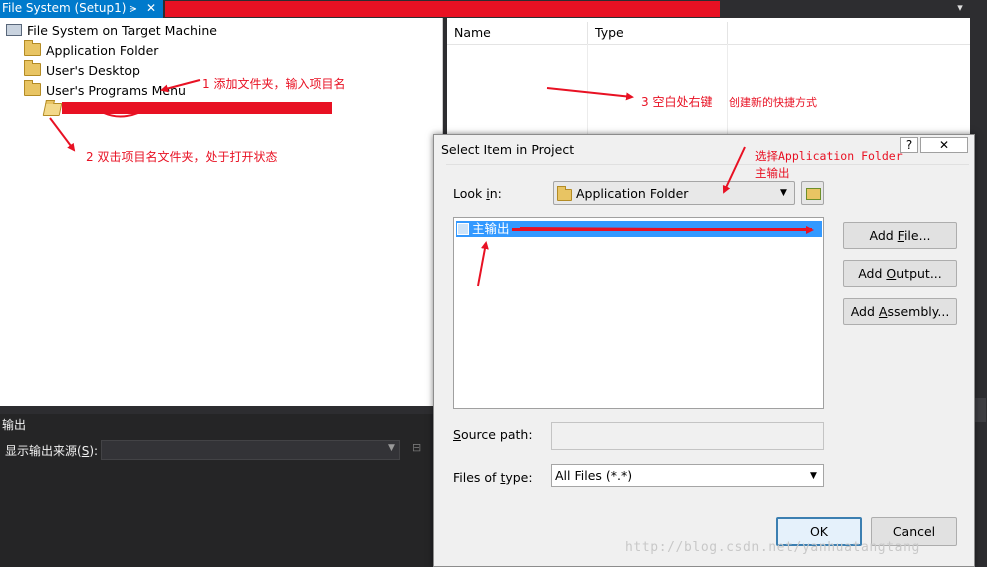 Image resolution: width=987 pixels, height=567 pixels. Describe the element at coordinates (666, 229) in the screenshot. I see `arrow-item-right` at that location.